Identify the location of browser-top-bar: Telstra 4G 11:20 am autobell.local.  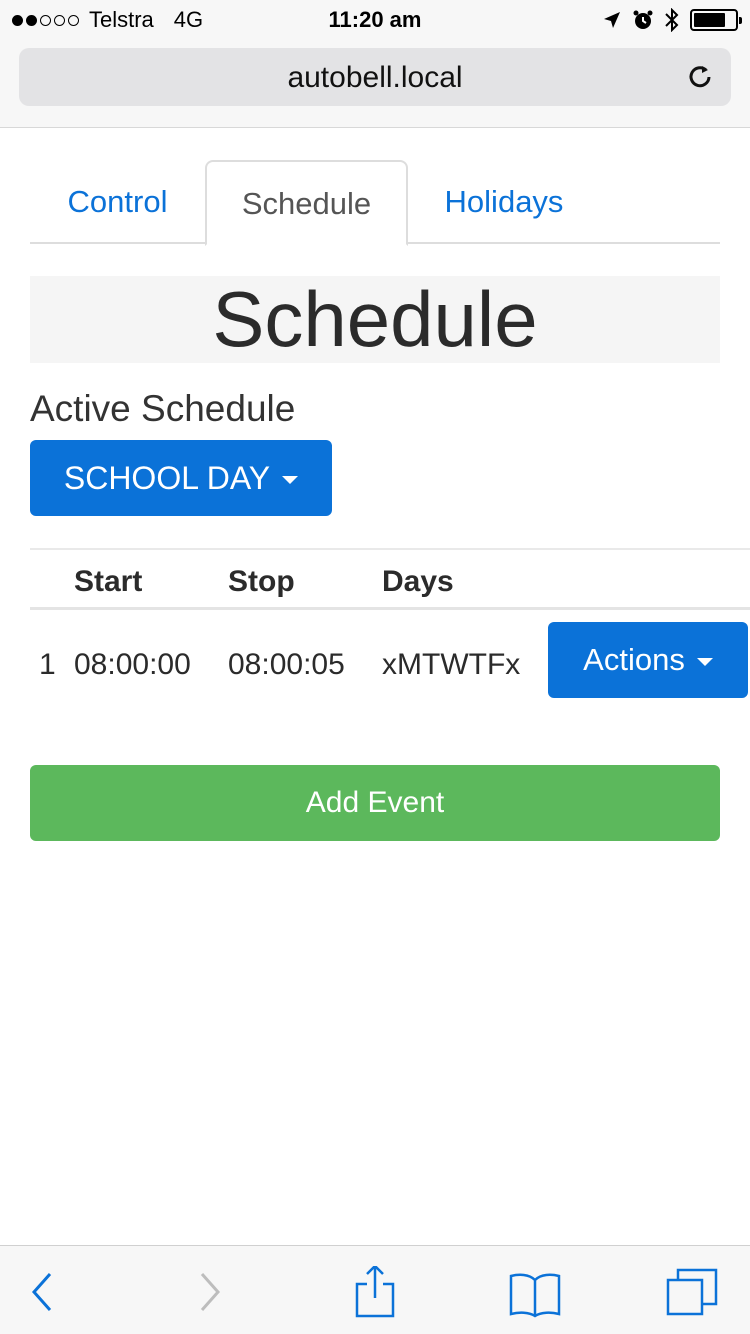
(375, 64).